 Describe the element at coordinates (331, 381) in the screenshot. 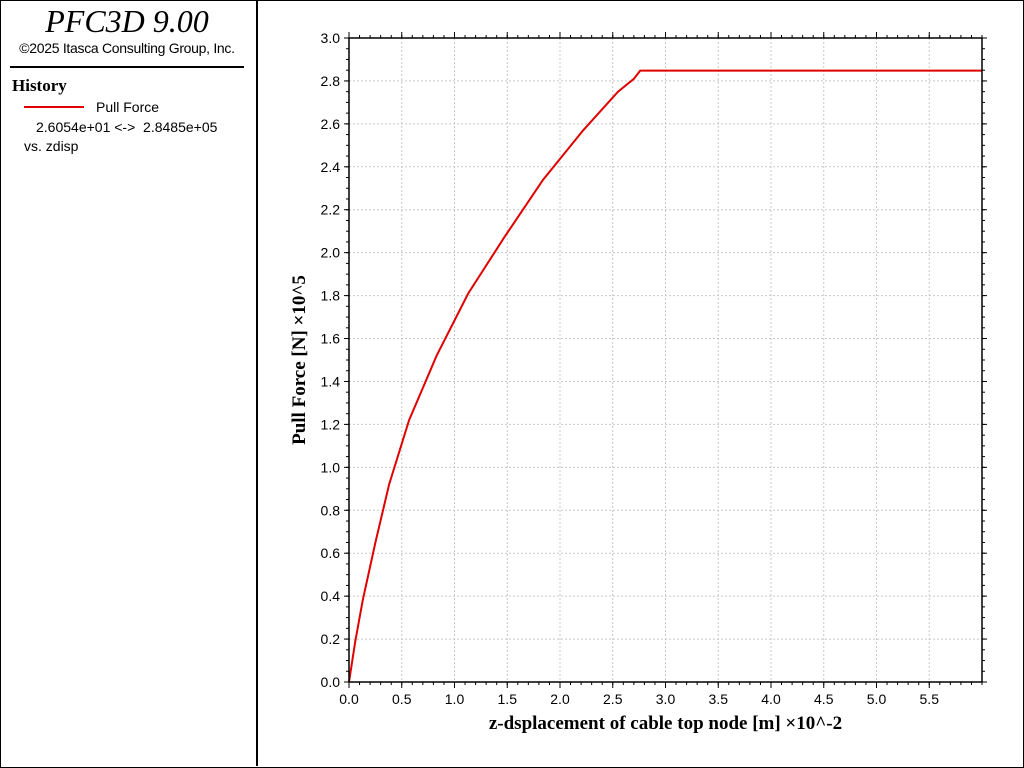

I see `y-tick-label: 1.4` at that location.